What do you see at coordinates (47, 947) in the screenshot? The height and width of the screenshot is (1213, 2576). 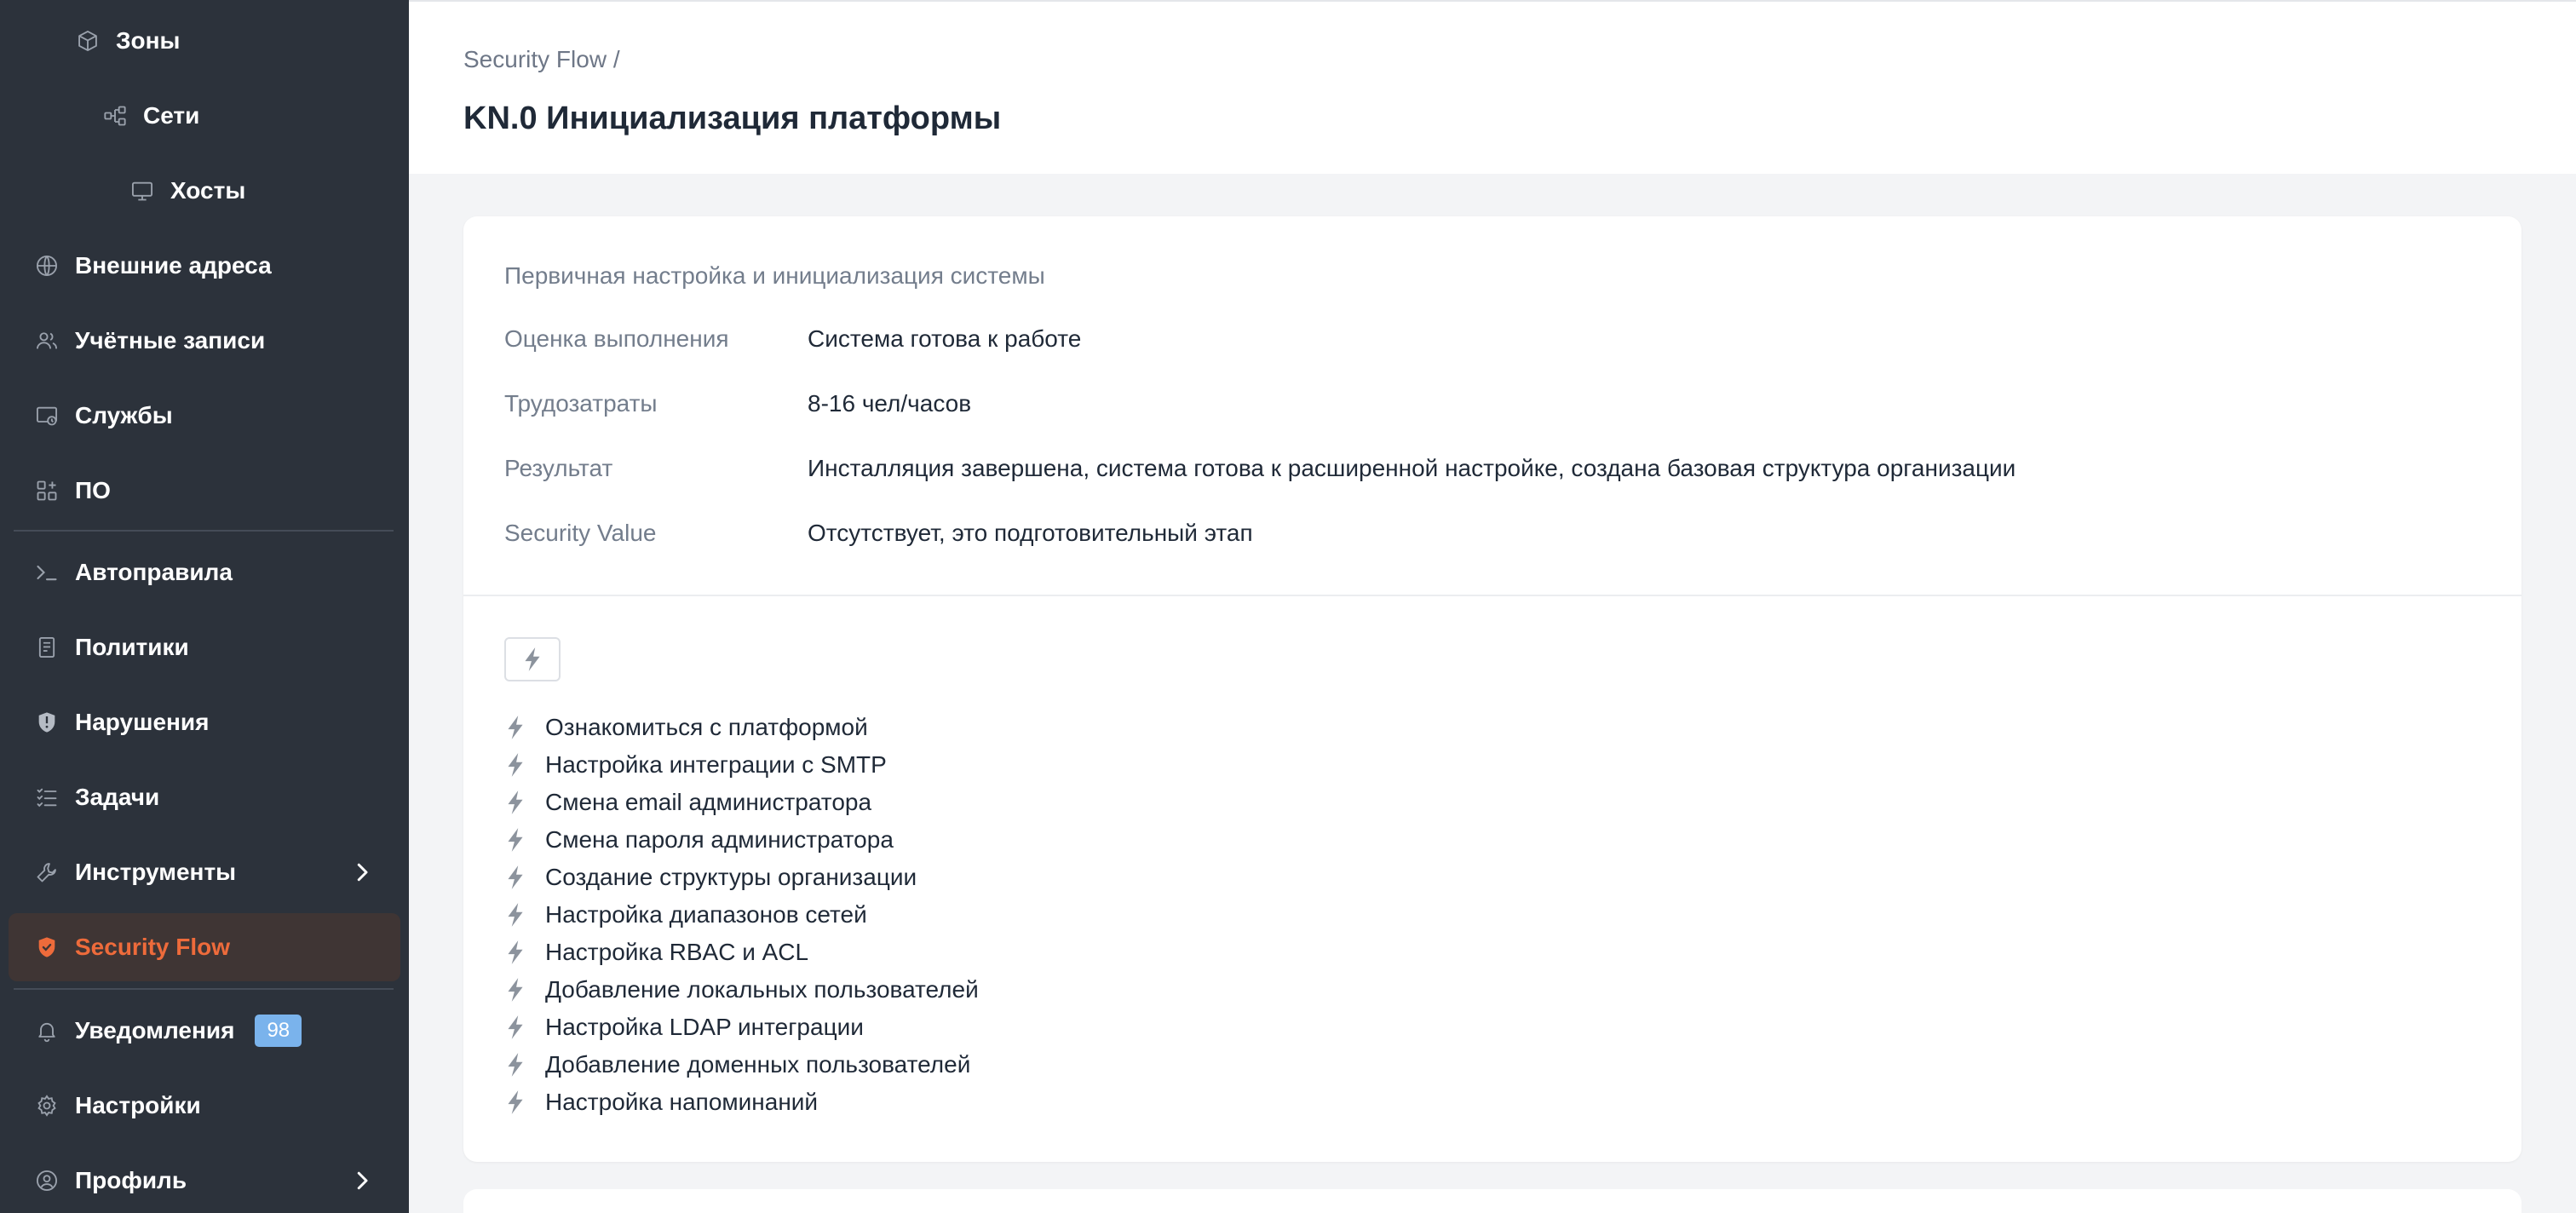 I see `shield-icon` at bounding box center [47, 947].